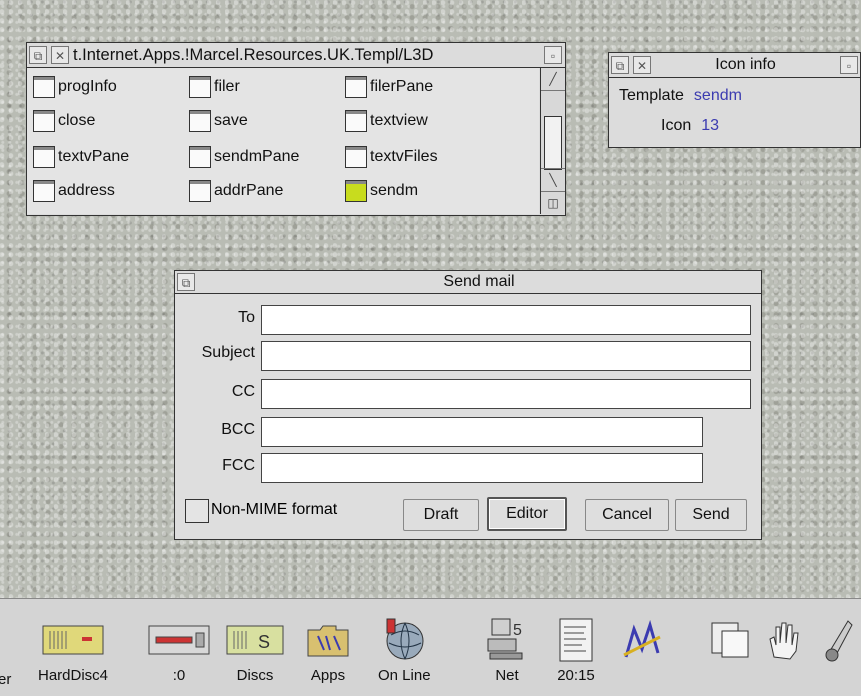  I want to click on iconbar-item-draw, so click(642, 640).